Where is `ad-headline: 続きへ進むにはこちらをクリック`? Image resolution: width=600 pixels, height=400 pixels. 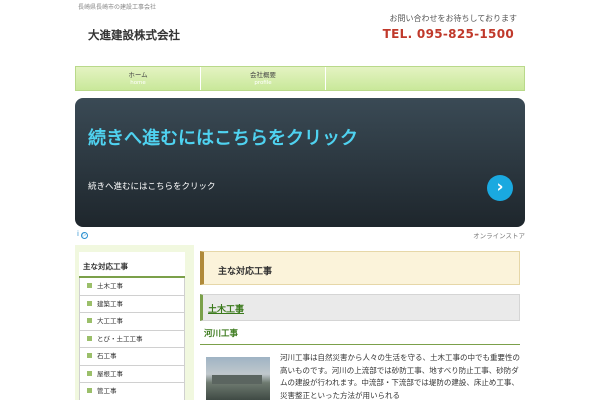
ad-headline: 続きへ進むにはこちらをクリック is located at coordinates (223, 138).